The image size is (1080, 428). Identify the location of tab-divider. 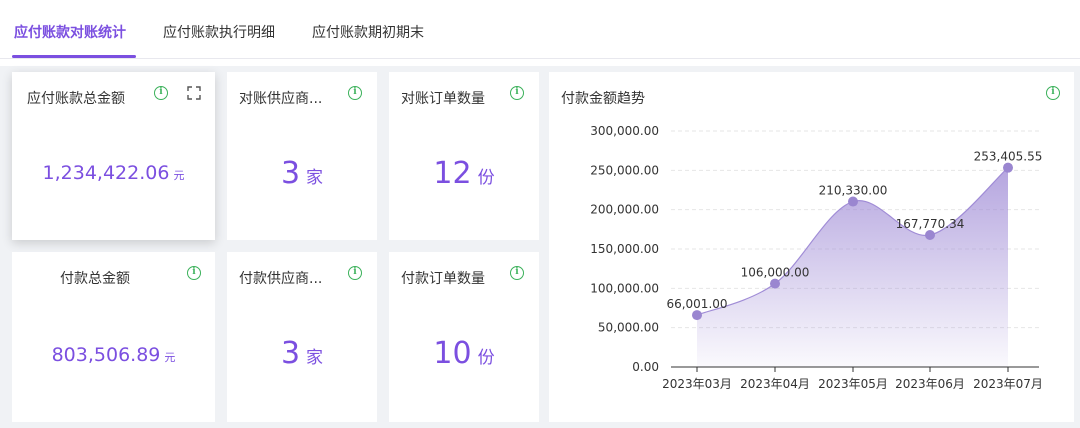
(540, 58).